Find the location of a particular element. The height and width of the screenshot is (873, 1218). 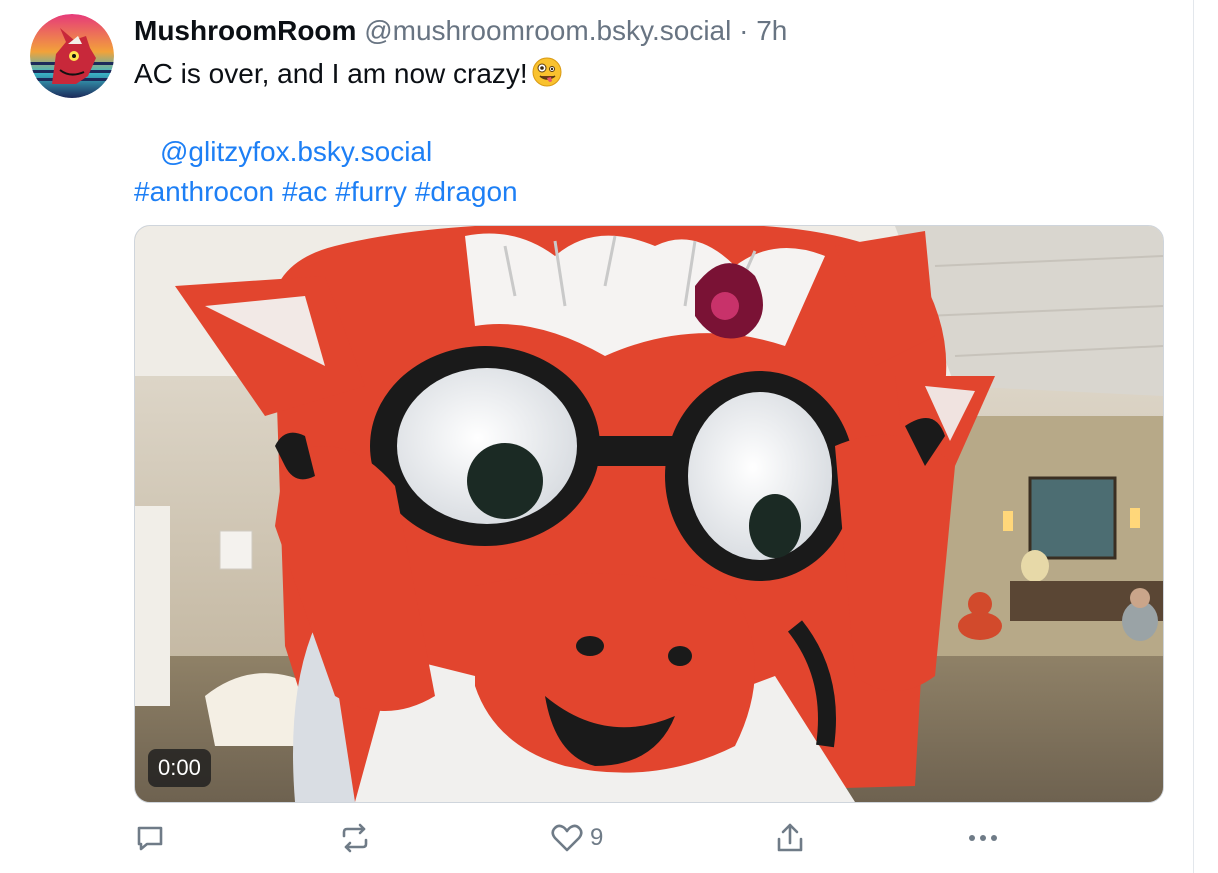

hashtag-link: #dragon is located at coordinates (466, 191).